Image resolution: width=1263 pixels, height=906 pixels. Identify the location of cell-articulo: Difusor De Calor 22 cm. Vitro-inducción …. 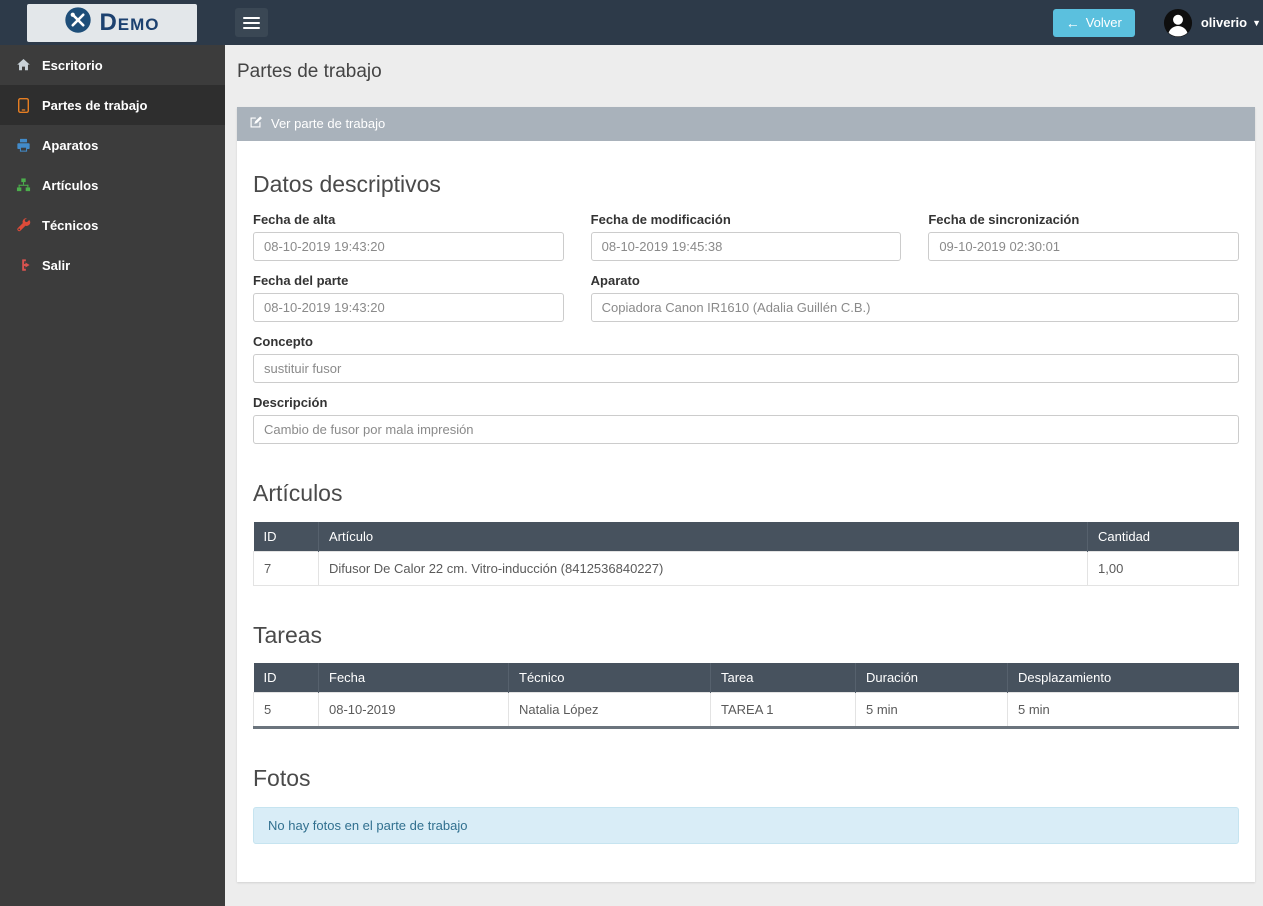
(703, 568).